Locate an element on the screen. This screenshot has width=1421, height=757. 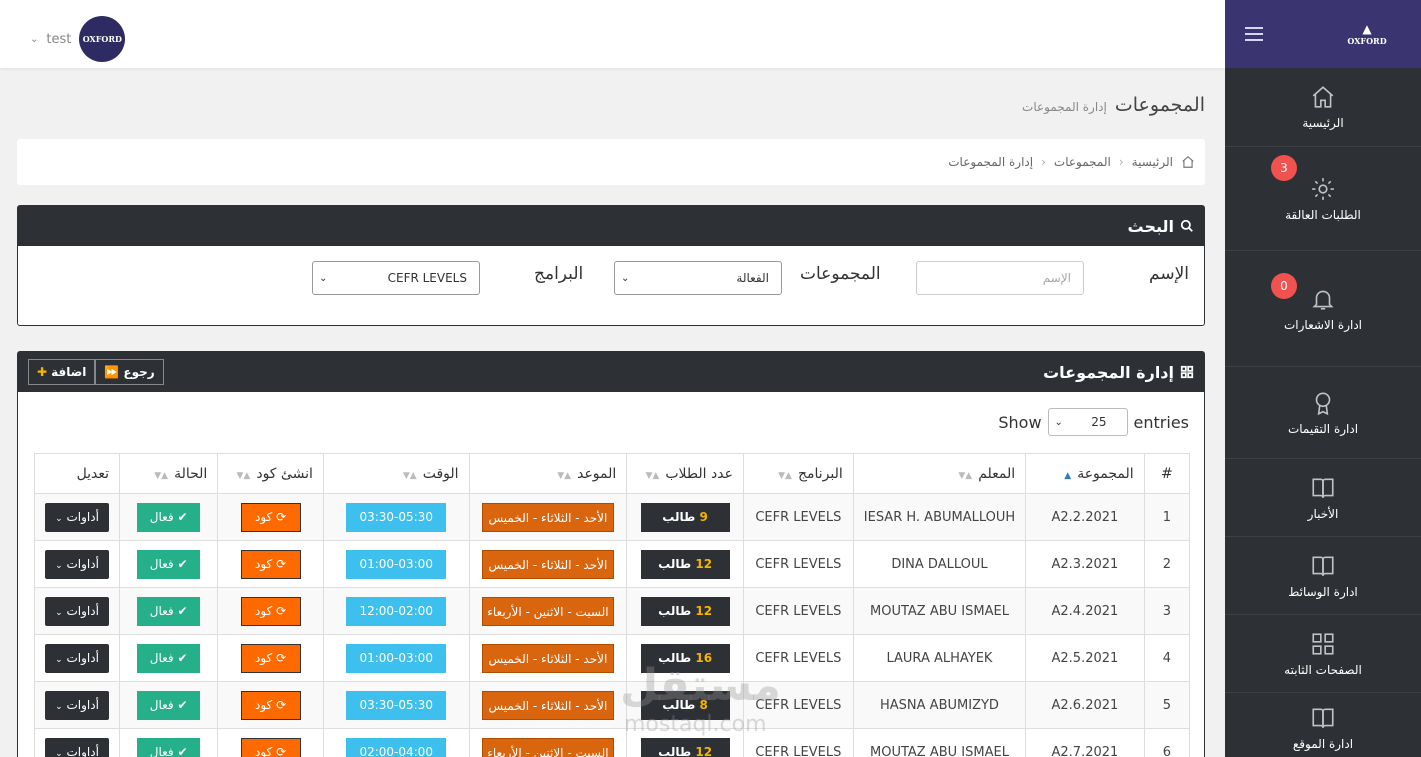
sidebar-item-ratings: ادارة التقيمات is located at coordinates (1323, 413).